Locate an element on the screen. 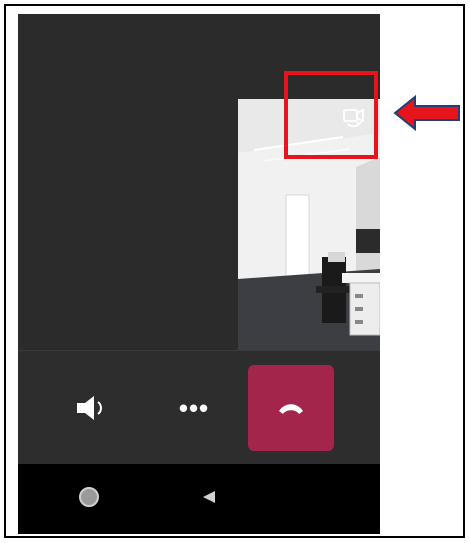  back-button is located at coordinates (209, 497).